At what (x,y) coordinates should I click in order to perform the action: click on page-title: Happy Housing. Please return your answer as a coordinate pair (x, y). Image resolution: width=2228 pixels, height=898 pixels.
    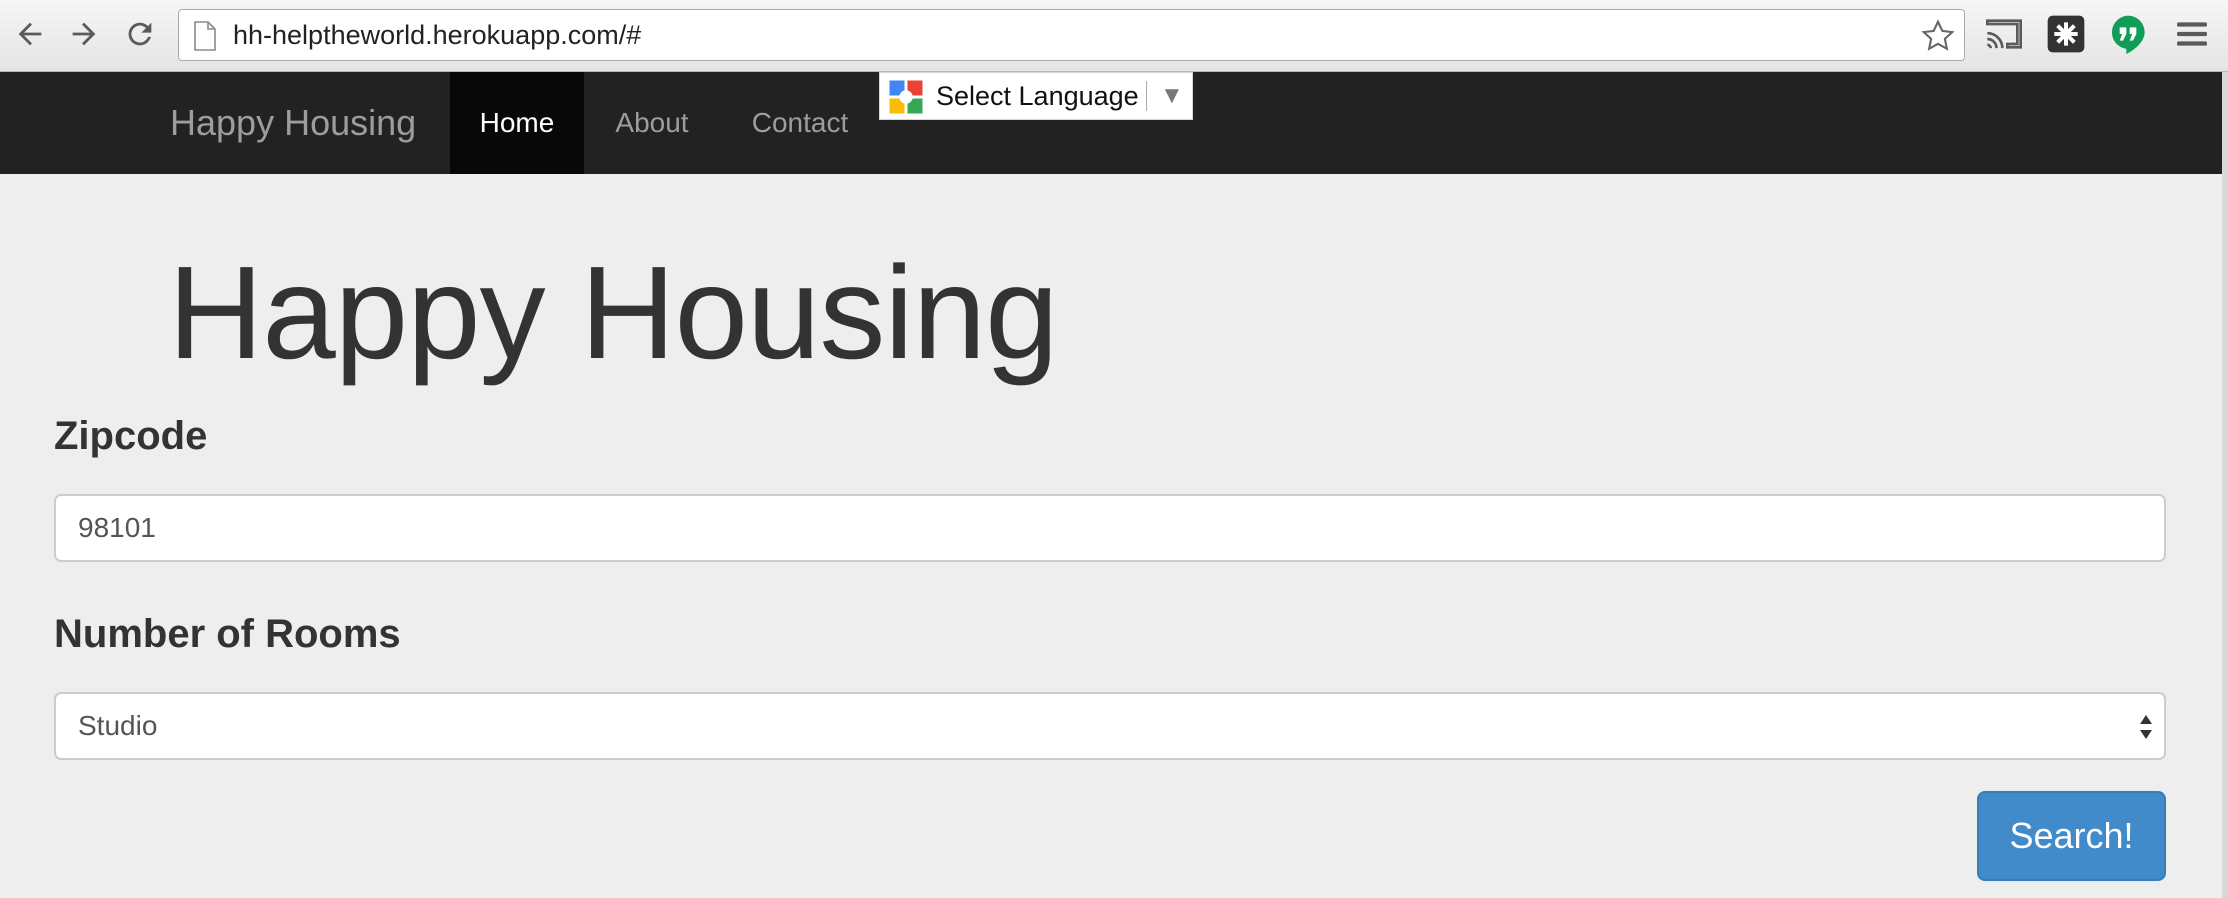
    Looking at the image, I should click on (613, 312).